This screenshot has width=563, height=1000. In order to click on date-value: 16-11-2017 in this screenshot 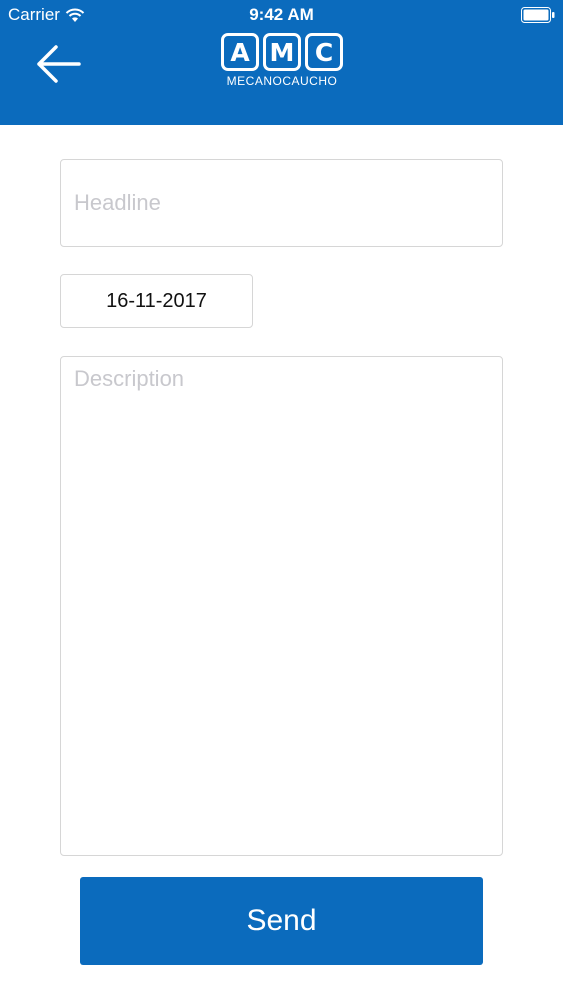, I will do `click(156, 300)`.